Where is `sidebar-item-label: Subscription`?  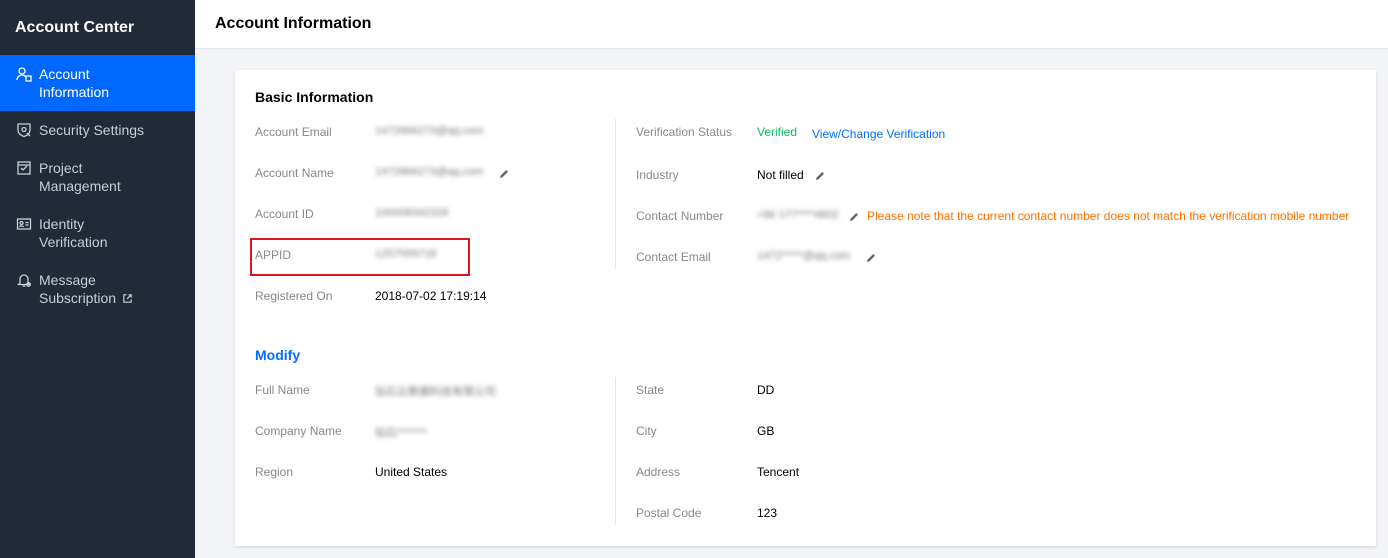
sidebar-item-label: Subscription is located at coordinates (78, 298).